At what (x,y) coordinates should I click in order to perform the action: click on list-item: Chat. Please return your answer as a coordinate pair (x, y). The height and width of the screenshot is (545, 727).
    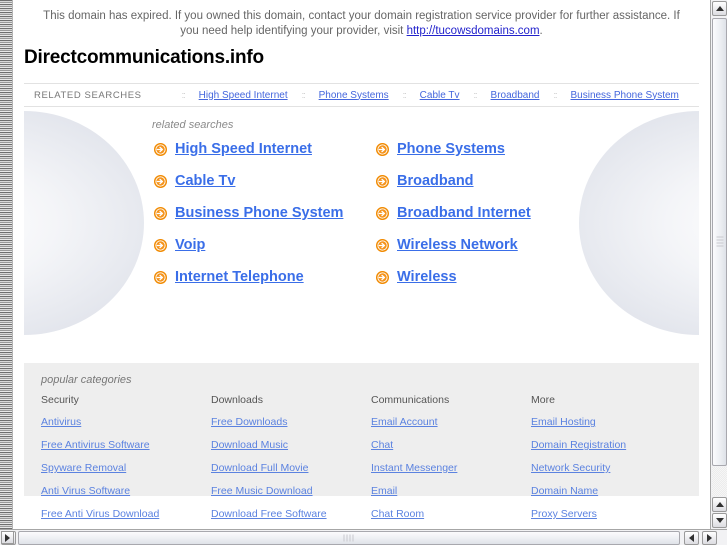
    Looking at the image, I should click on (451, 444).